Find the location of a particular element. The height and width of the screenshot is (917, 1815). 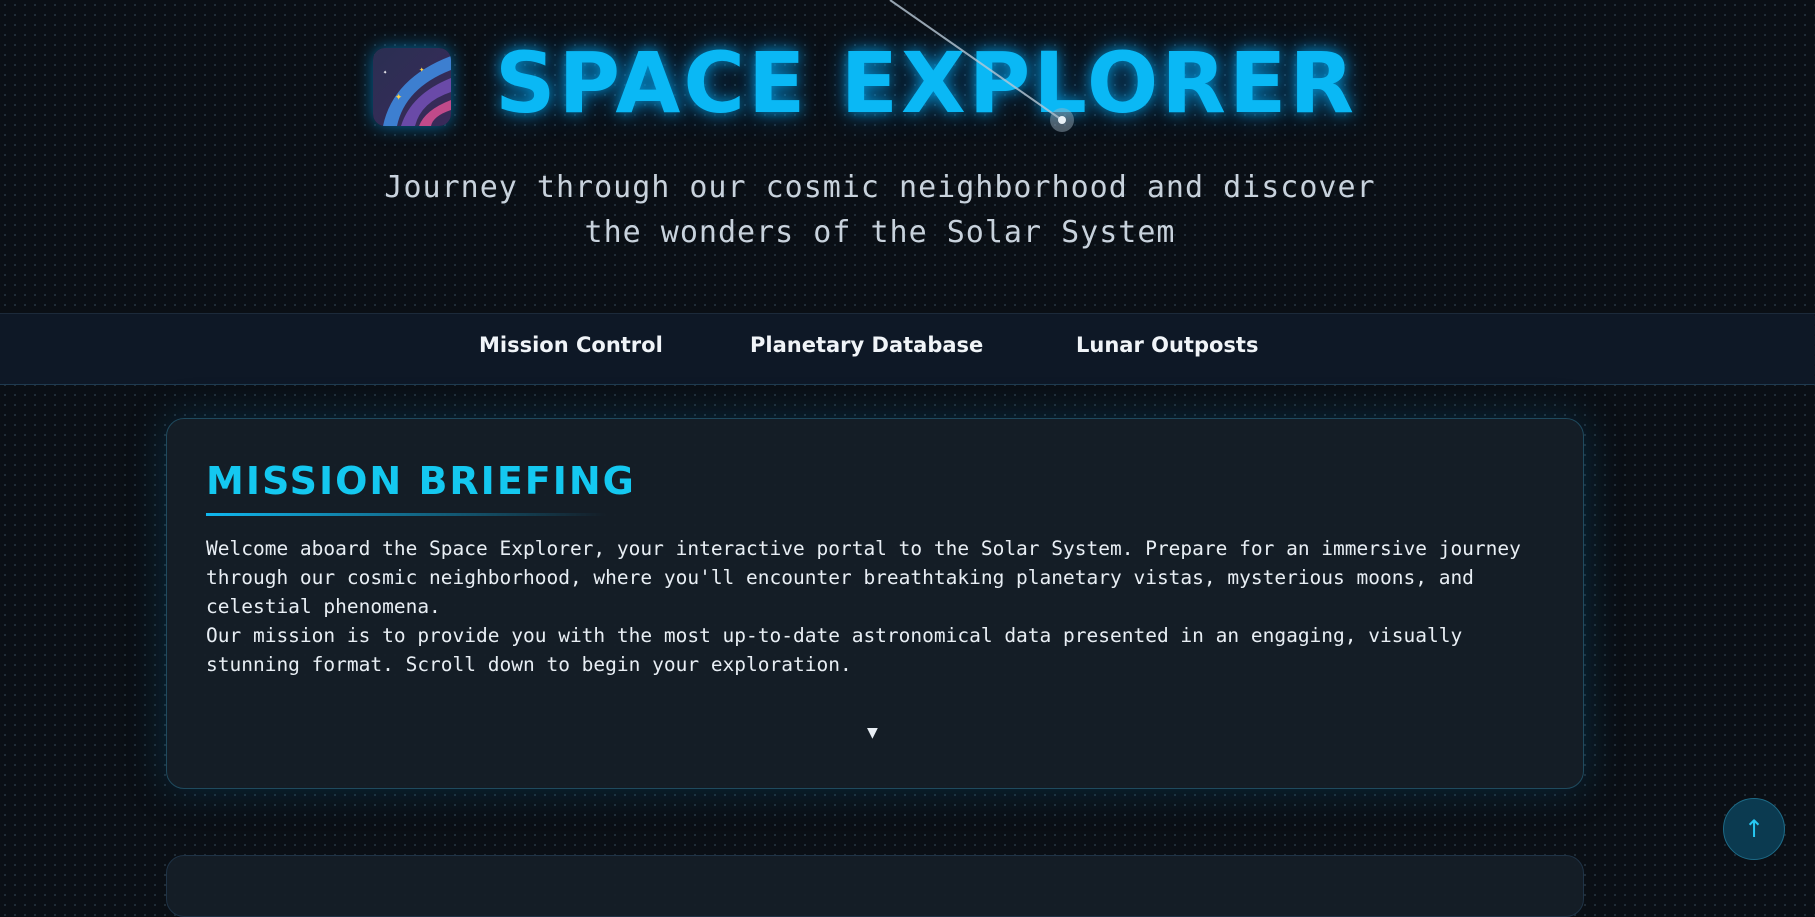

next-section-card is located at coordinates (875, 886).